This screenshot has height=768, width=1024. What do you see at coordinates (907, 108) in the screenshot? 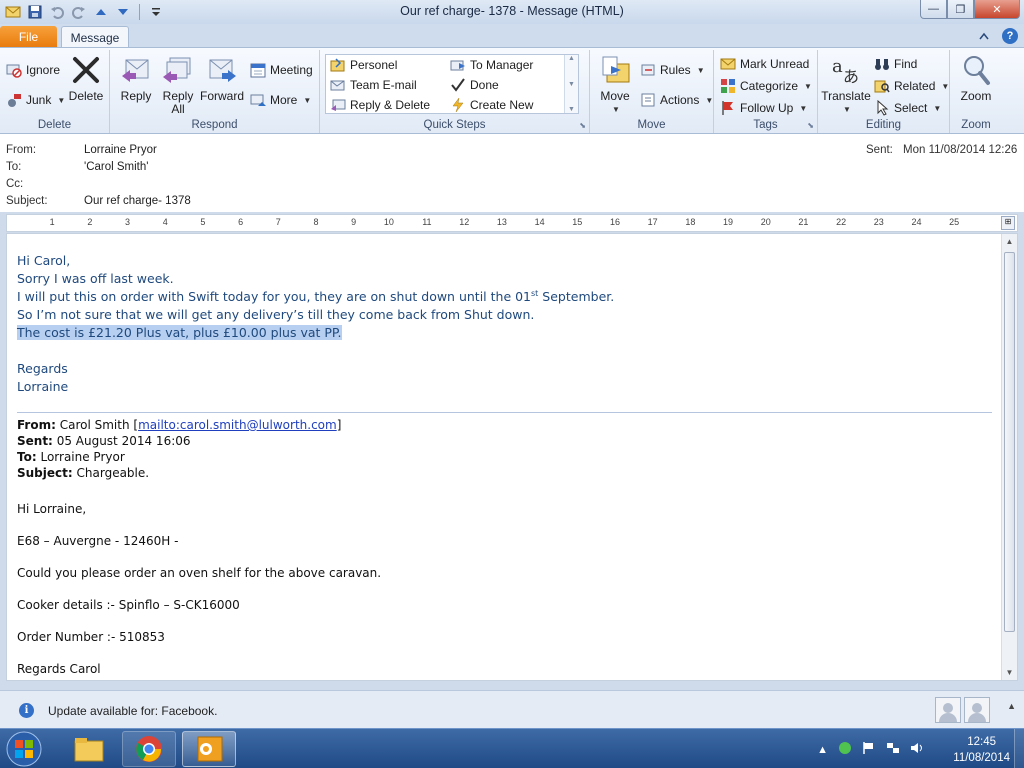
I see `select-button: Select ▼` at bounding box center [907, 108].